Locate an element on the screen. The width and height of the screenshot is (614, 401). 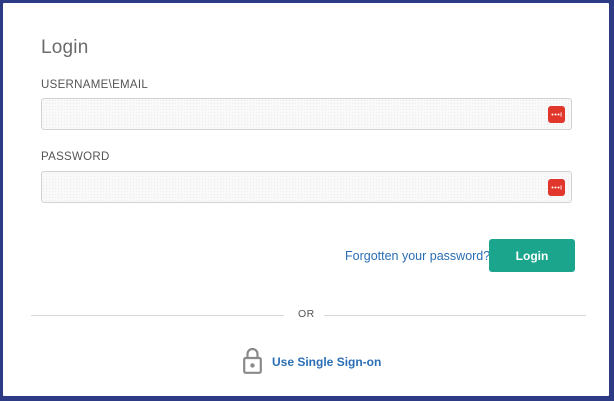
password-field-container is located at coordinates (306, 187).